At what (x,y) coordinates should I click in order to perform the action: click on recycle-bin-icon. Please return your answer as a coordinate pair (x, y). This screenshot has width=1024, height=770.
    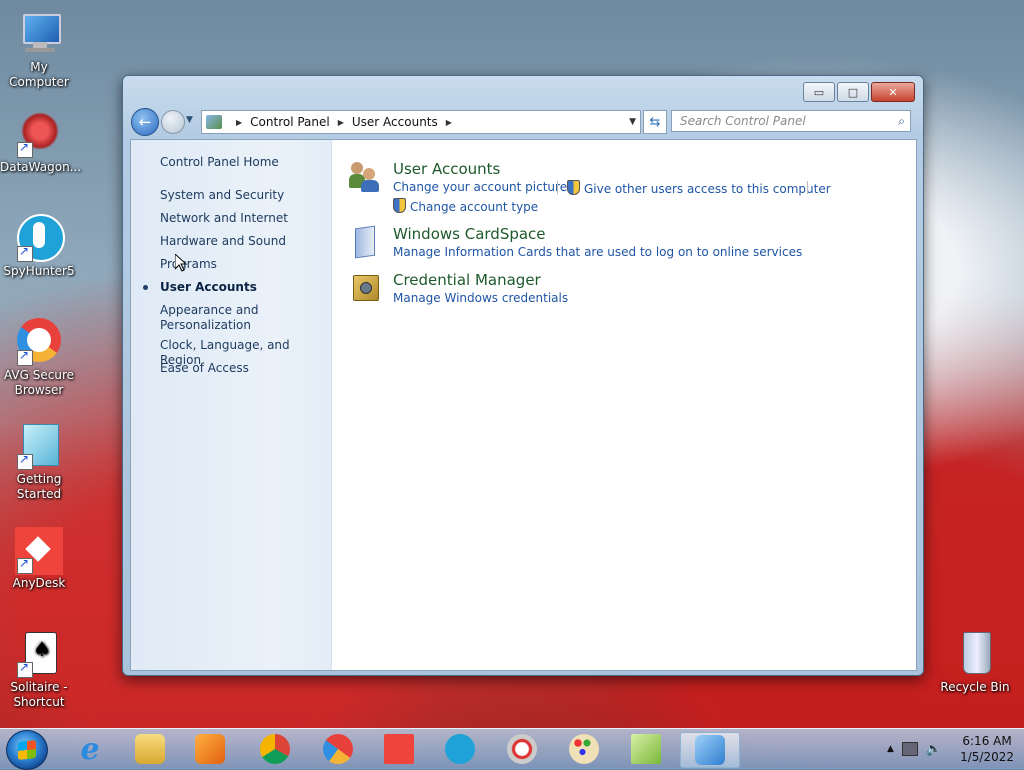
    Looking at the image, I should click on (975, 654).